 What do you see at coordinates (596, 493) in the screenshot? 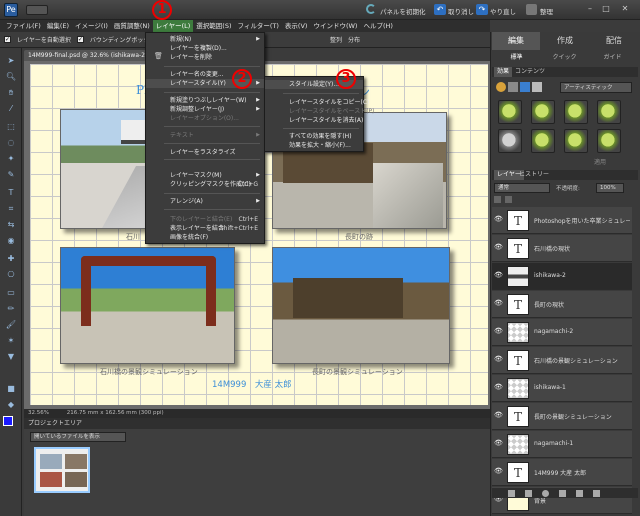
I see `delete-layer-icon` at bounding box center [596, 493].